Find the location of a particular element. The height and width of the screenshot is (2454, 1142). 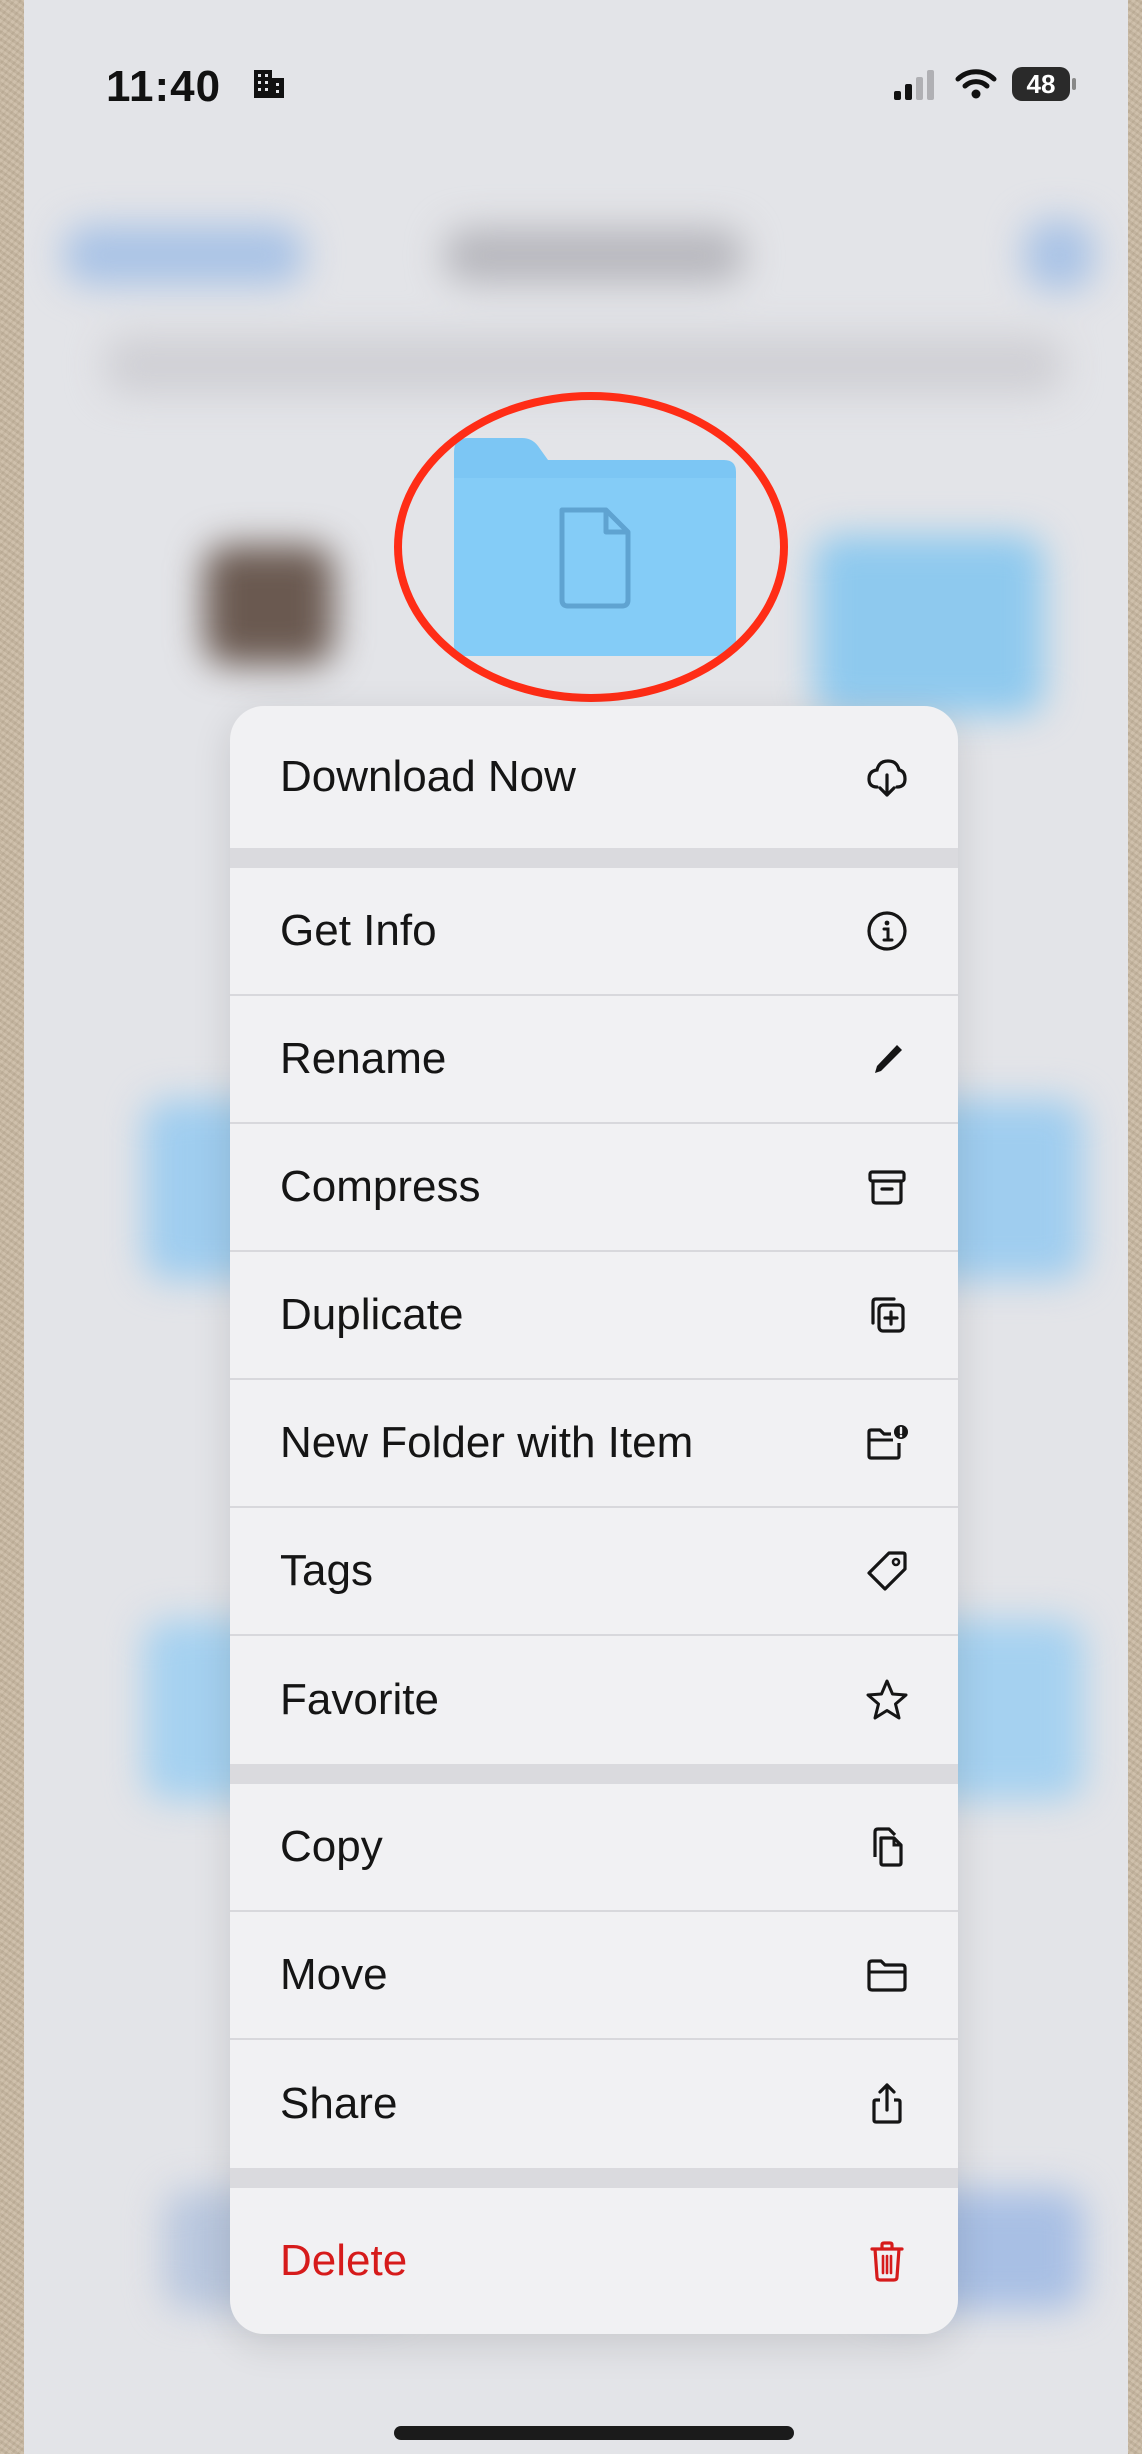

menu-item-tags: Tags is located at coordinates (594, 1572).